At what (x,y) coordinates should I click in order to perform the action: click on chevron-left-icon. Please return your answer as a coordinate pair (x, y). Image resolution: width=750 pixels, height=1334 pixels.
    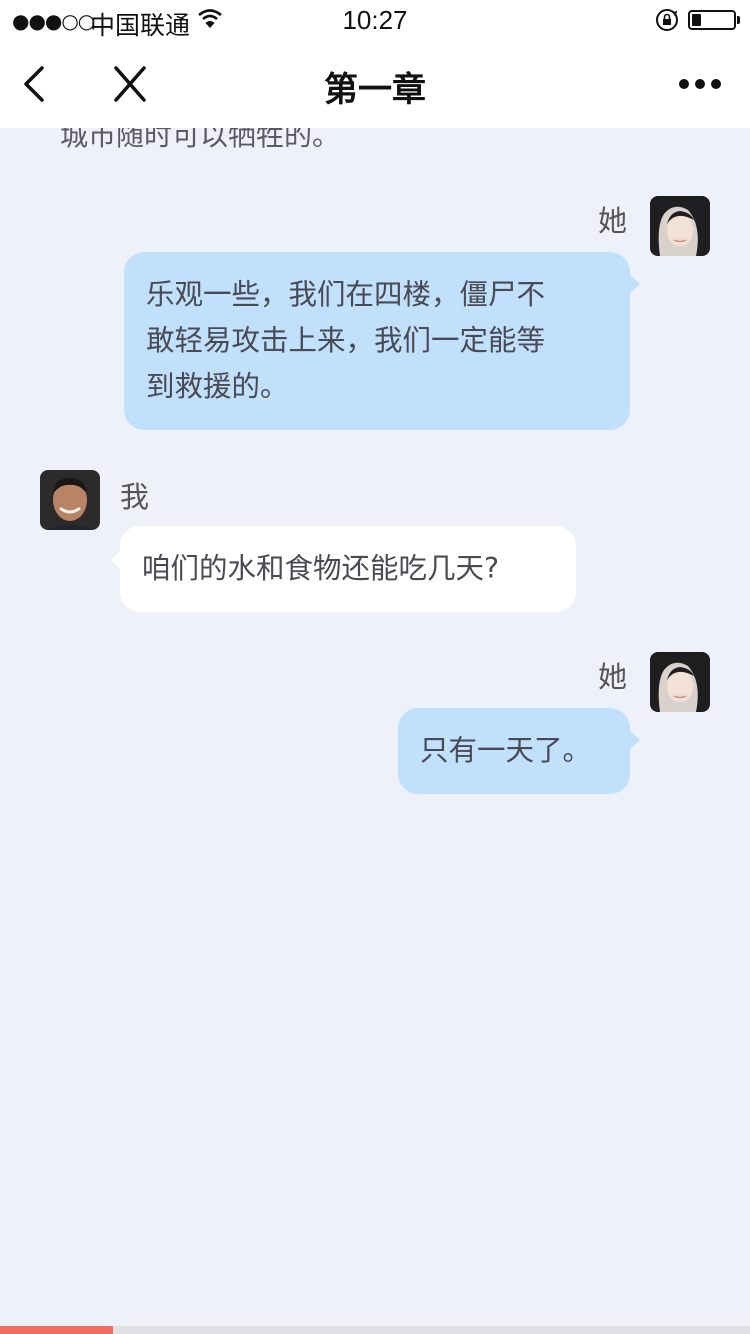
    Looking at the image, I should click on (34, 84).